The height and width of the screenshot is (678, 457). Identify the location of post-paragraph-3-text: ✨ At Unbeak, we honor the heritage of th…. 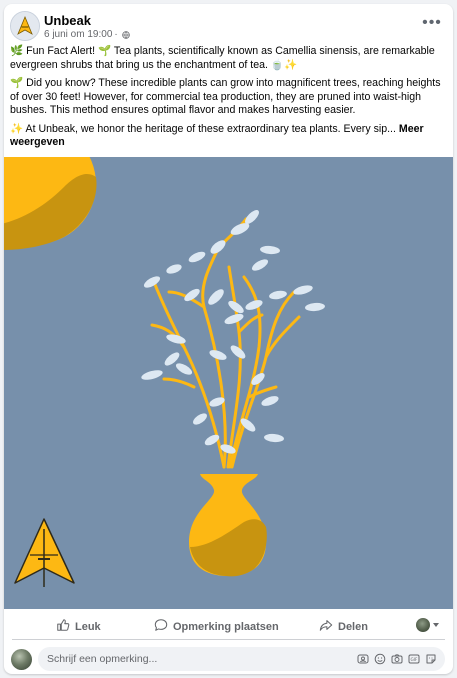
(203, 128).